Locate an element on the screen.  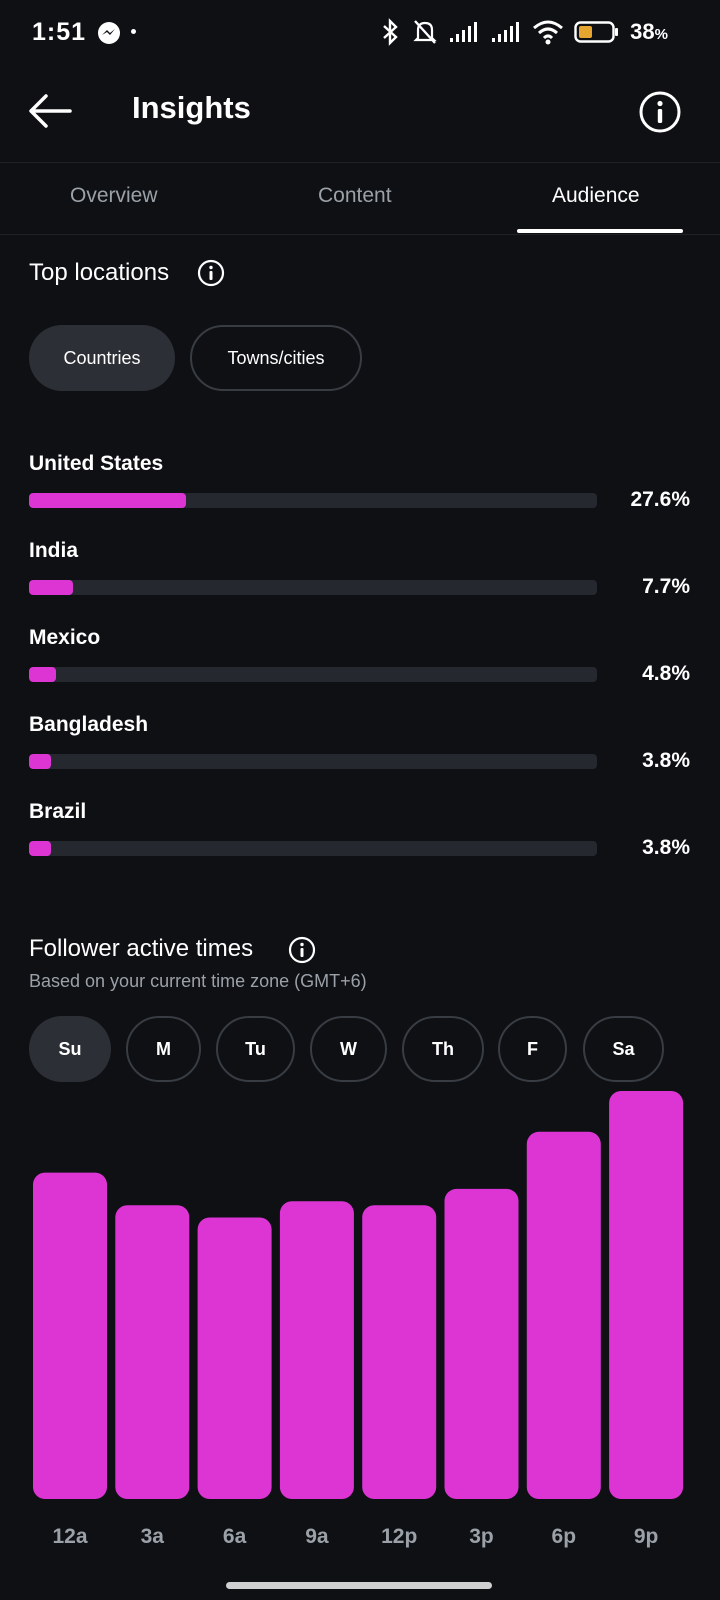
bar-12p is located at coordinates (399, 1352).